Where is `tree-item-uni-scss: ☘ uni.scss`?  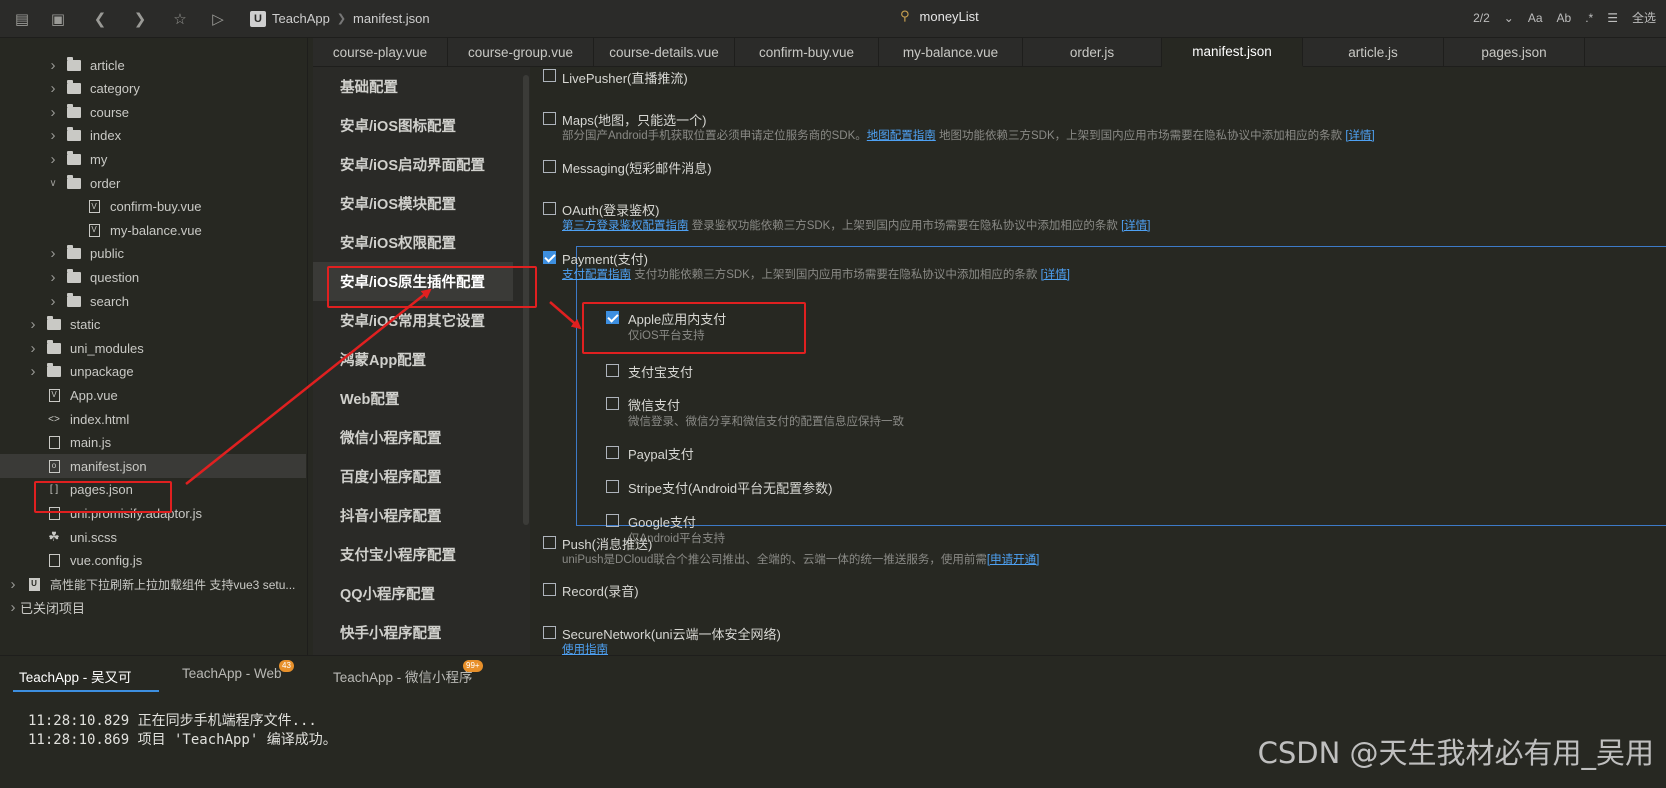
tree-item-uni-scss: ☘ uni.scss is located at coordinates (153, 537).